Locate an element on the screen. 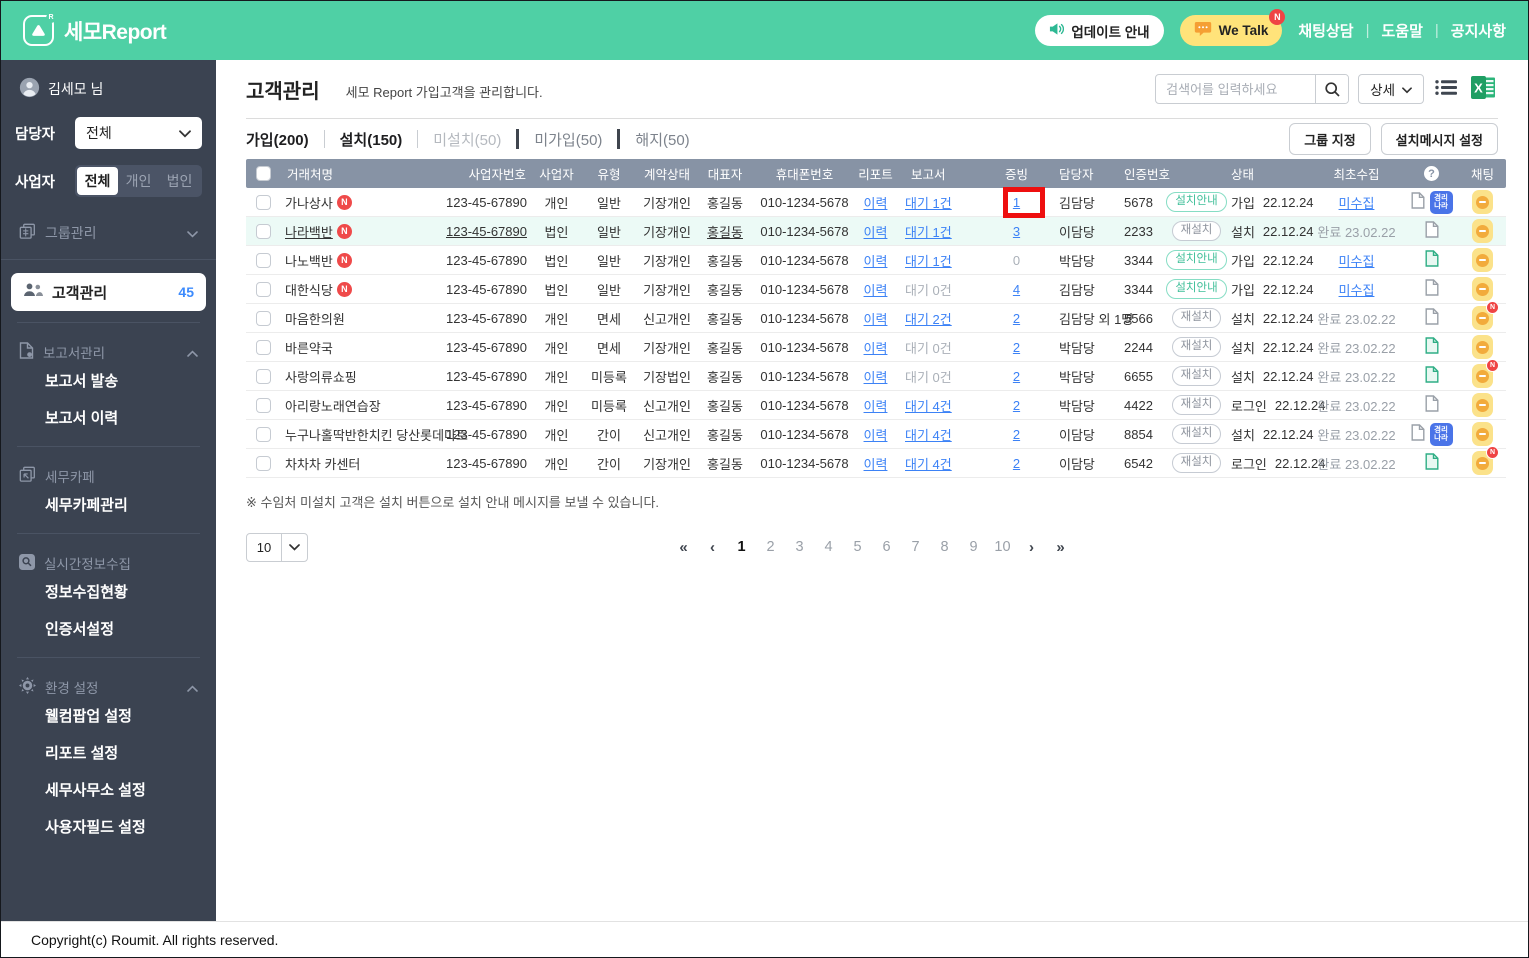 This screenshot has width=1529, height=958. top-link-3: 공지사항 is located at coordinates (1478, 30).